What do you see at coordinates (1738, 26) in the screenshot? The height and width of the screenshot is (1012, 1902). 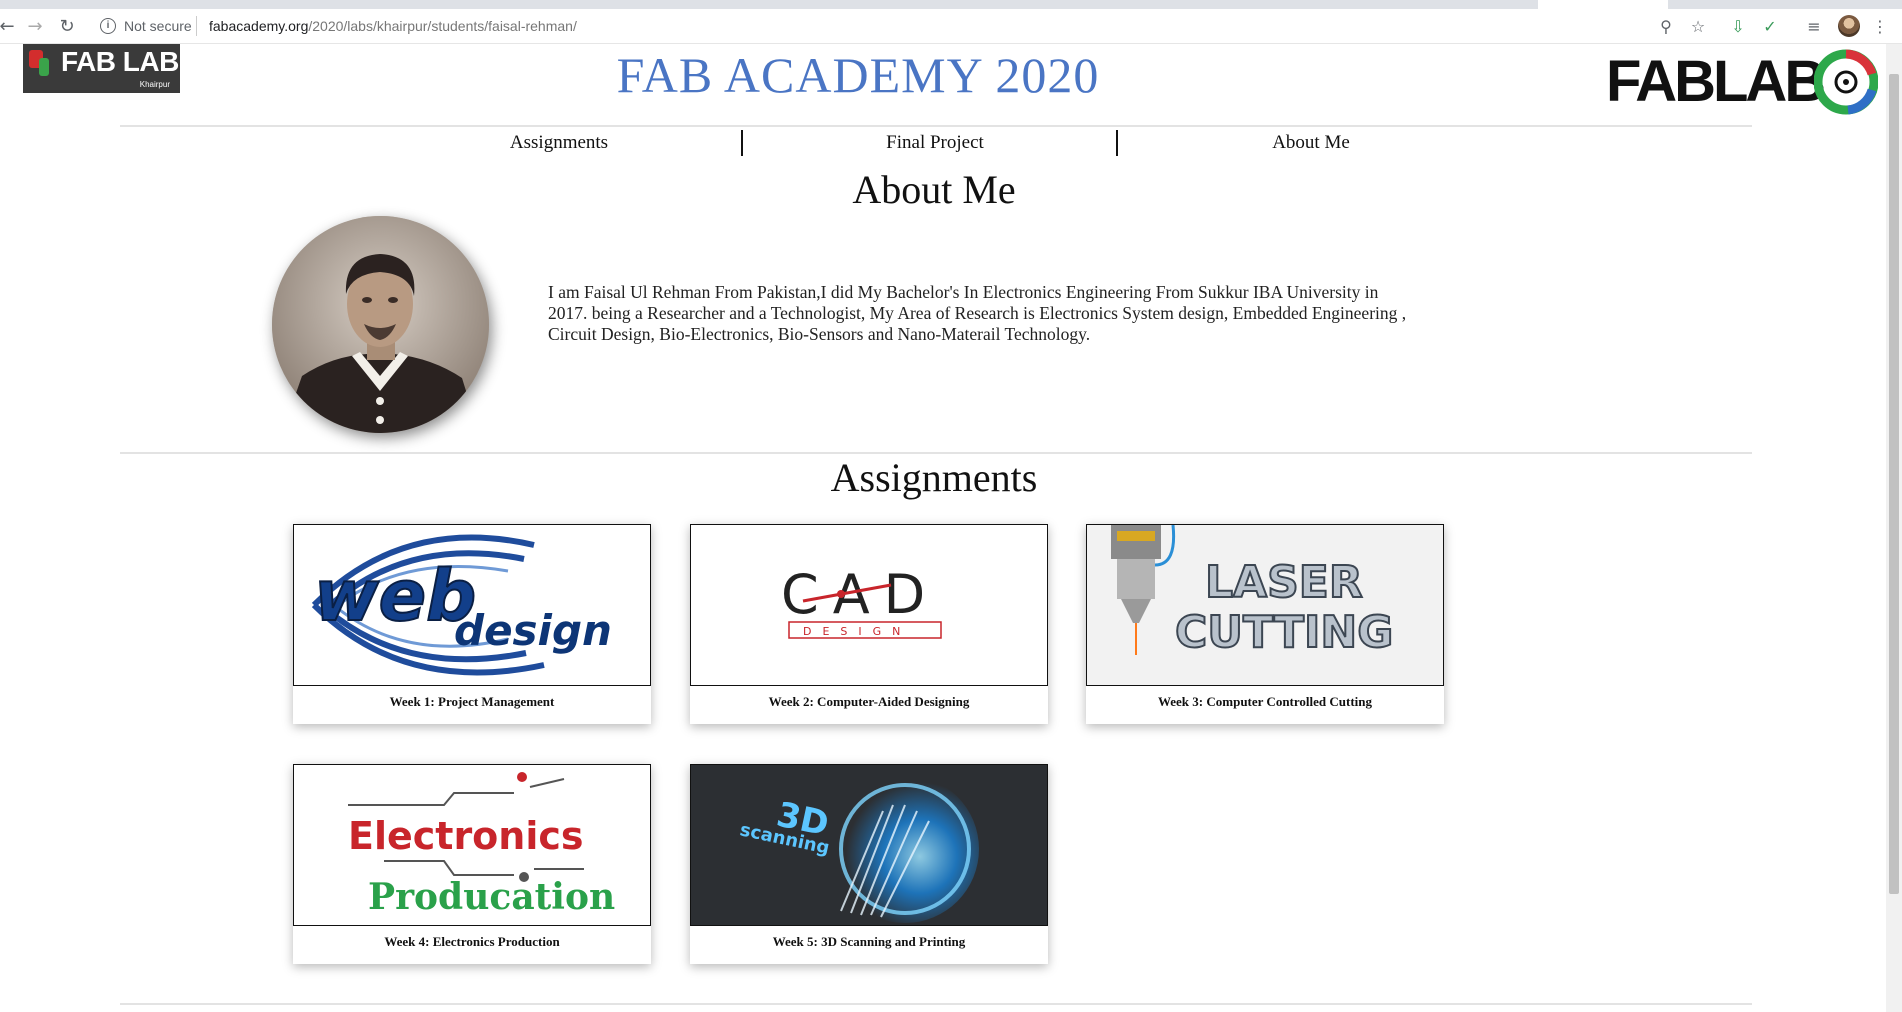 I see `extension-download-icon: ⇩` at bounding box center [1738, 26].